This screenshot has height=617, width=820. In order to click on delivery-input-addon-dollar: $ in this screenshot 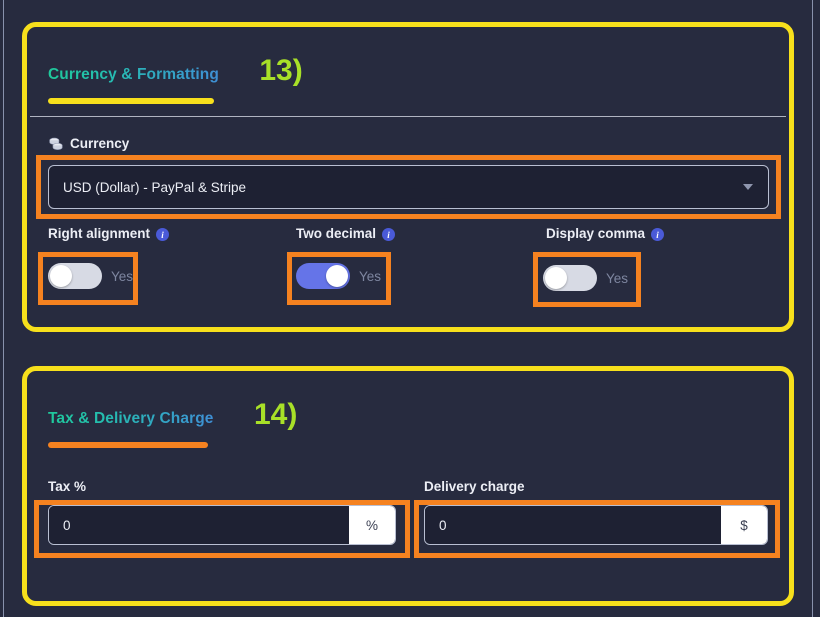, I will do `click(744, 525)`.